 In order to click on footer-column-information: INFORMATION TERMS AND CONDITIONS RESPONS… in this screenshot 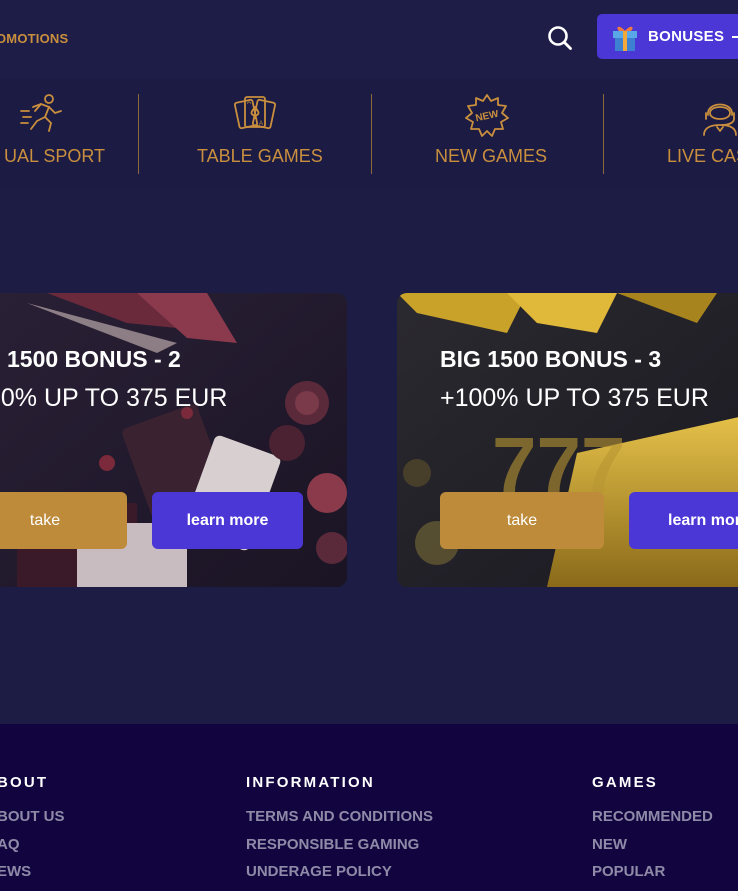, I will do `click(339, 832)`.